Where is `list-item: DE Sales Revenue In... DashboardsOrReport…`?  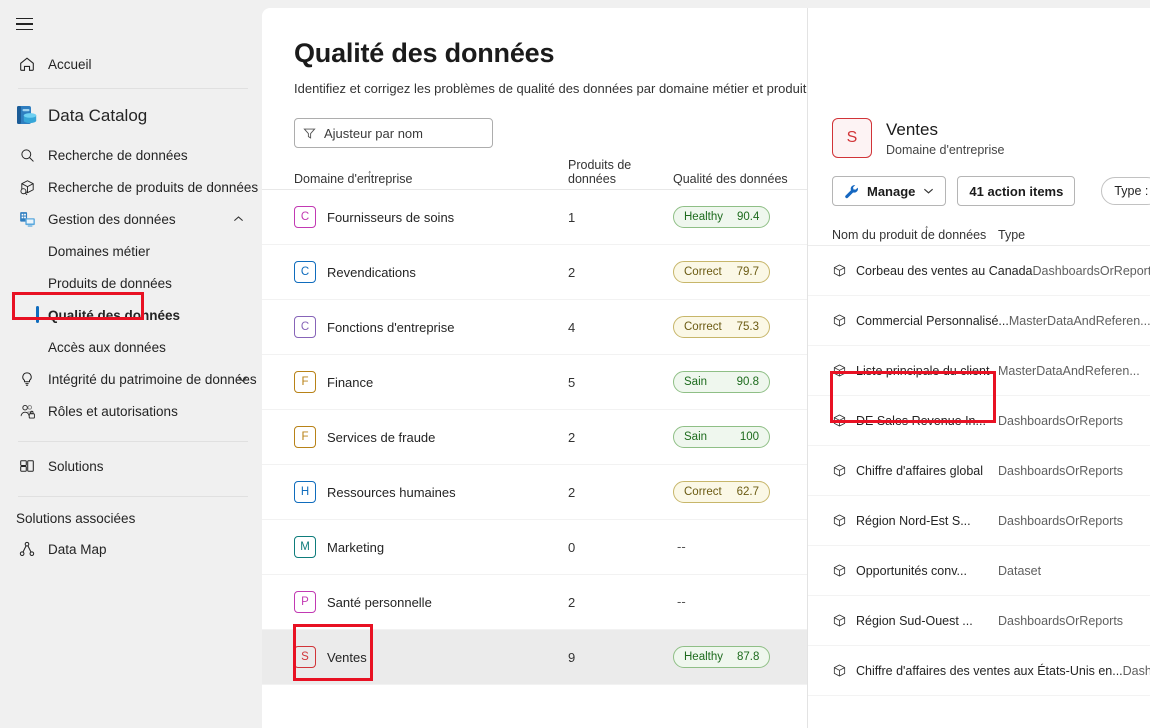
list-item: DE Sales Revenue In... DashboardsOrReport… is located at coordinates (979, 421).